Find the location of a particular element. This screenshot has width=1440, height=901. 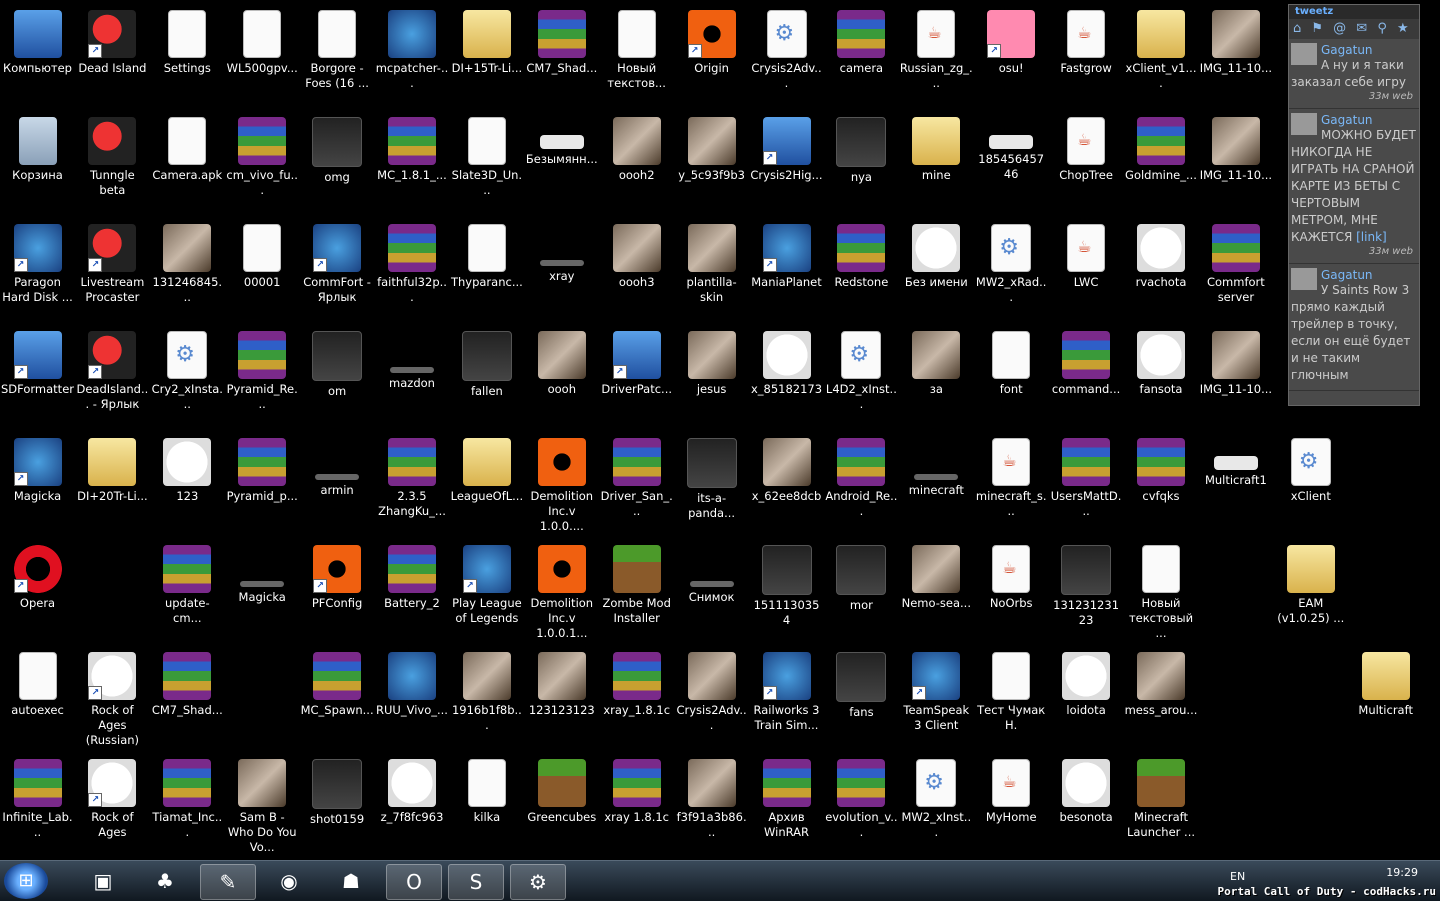

desktop-icon: camera is located at coordinates (861, 59).